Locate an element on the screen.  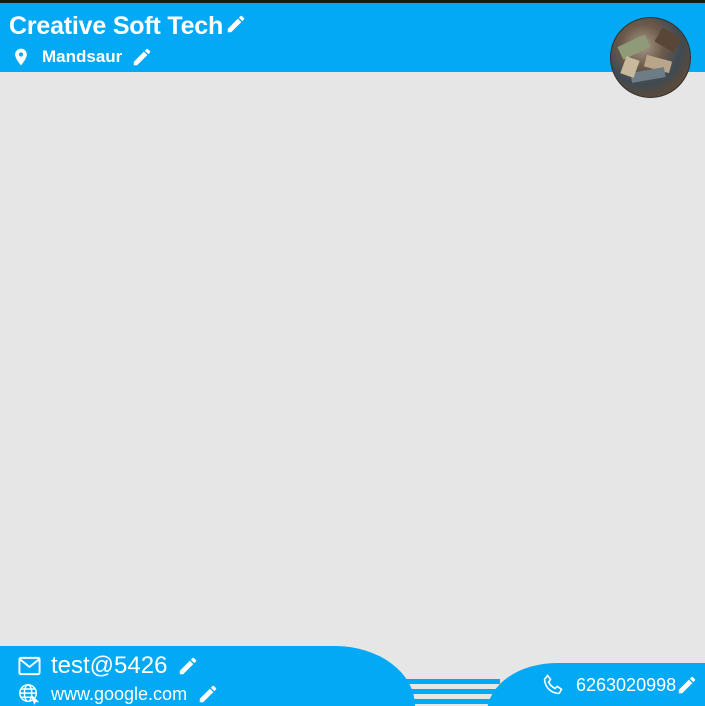
website-text: www.google.com is located at coordinates (119, 694).